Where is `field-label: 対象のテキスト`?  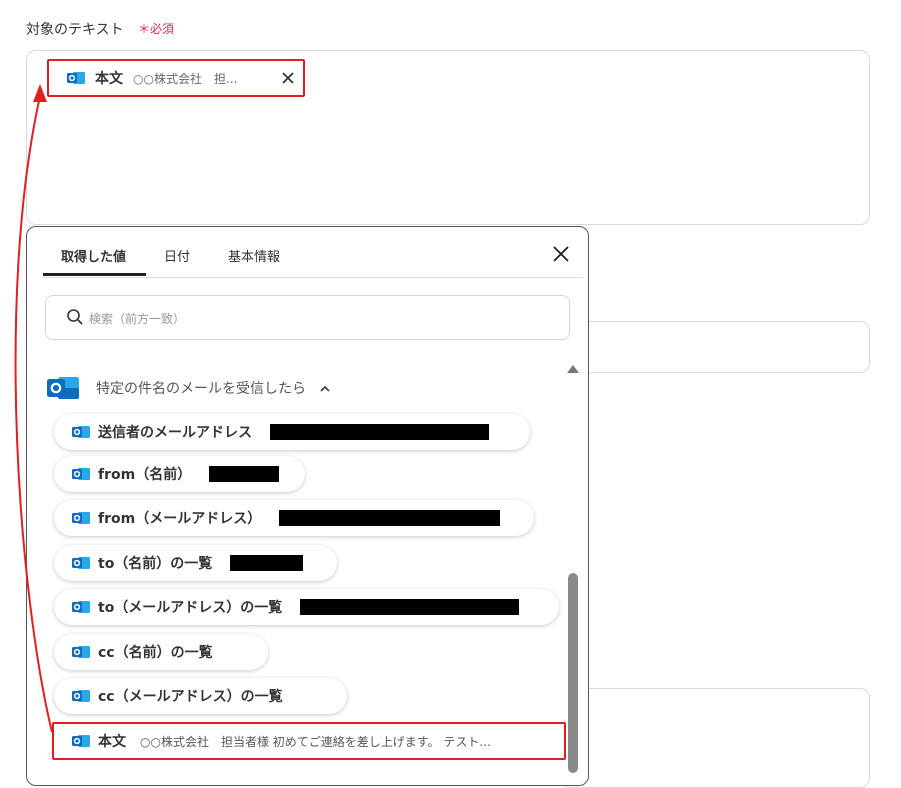 field-label: 対象のテキスト is located at coordinates (75, 30).